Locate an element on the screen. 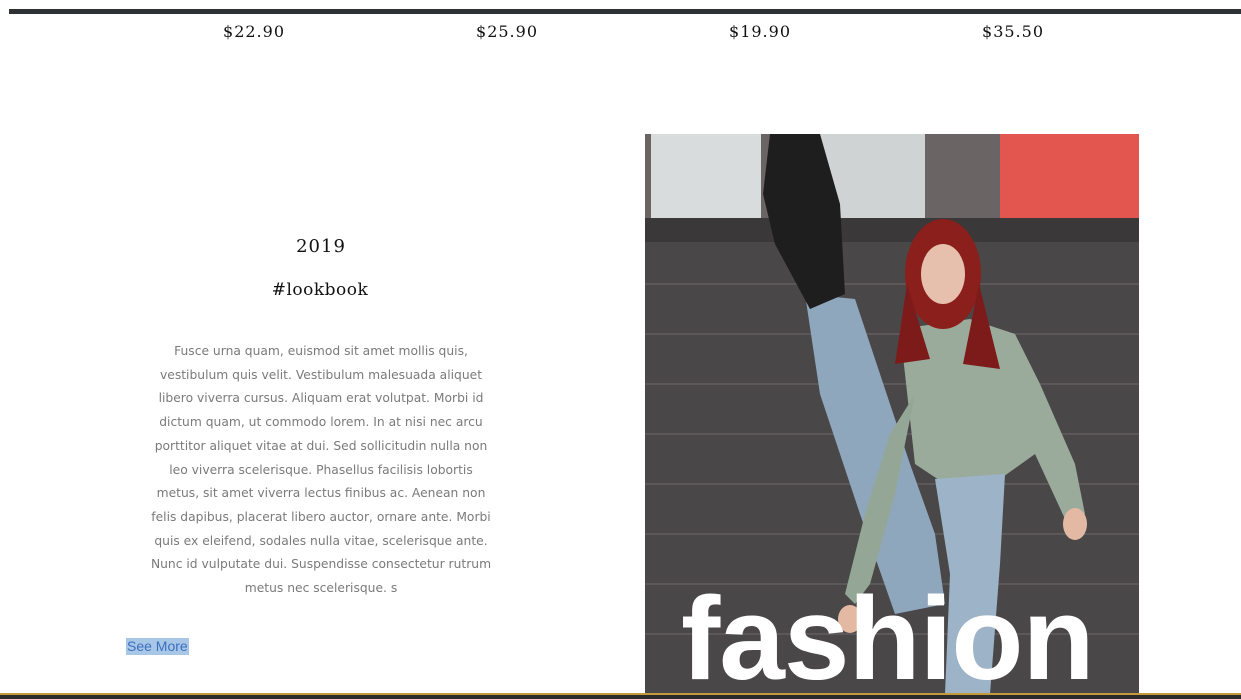  product-price: $19.90 is located at coordinates (760, 31).